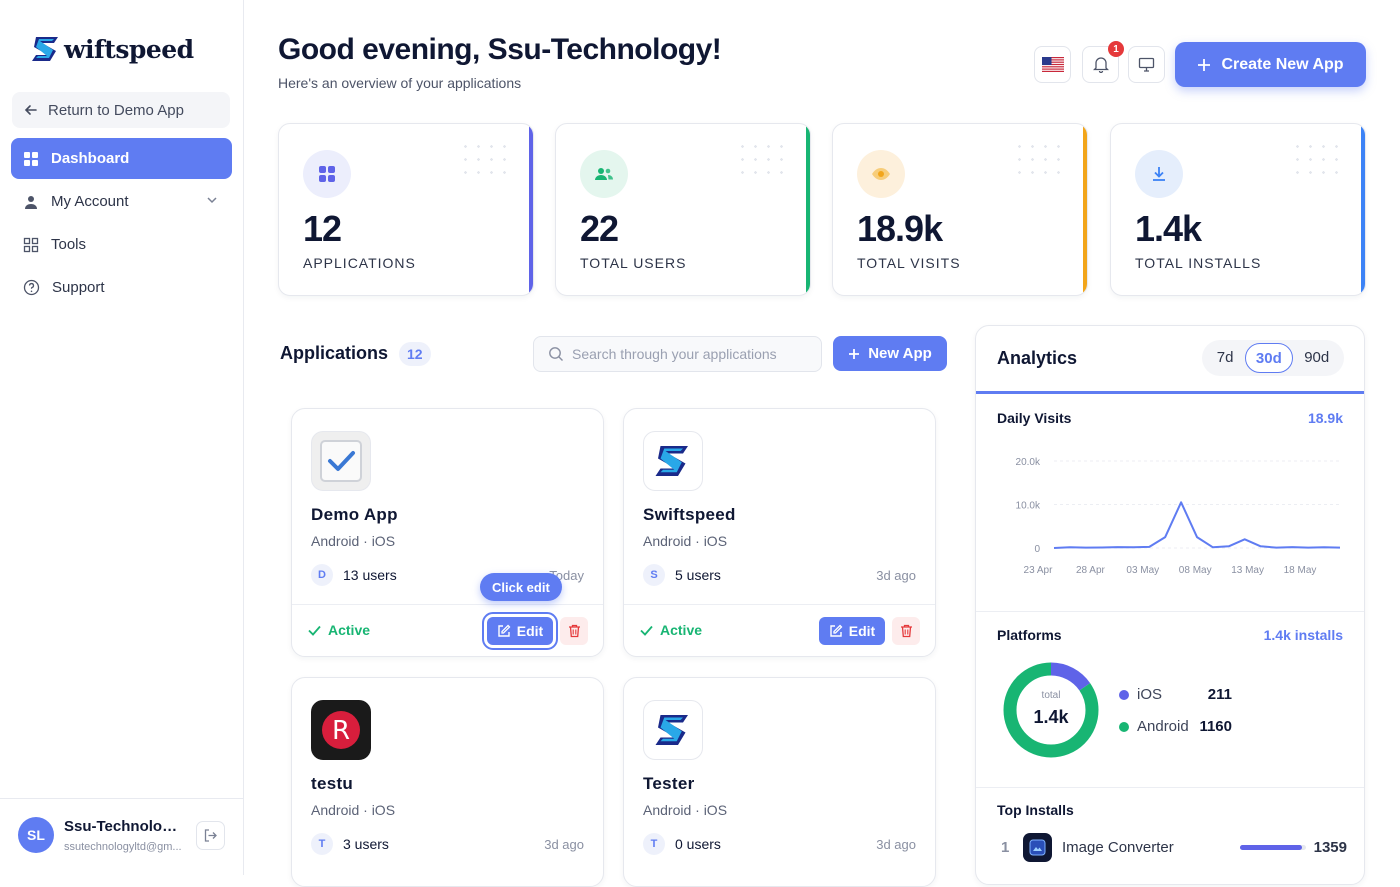 This screenshot has height=887, width=1400. I want to click on image-converter-icon, so click(1037, 847).